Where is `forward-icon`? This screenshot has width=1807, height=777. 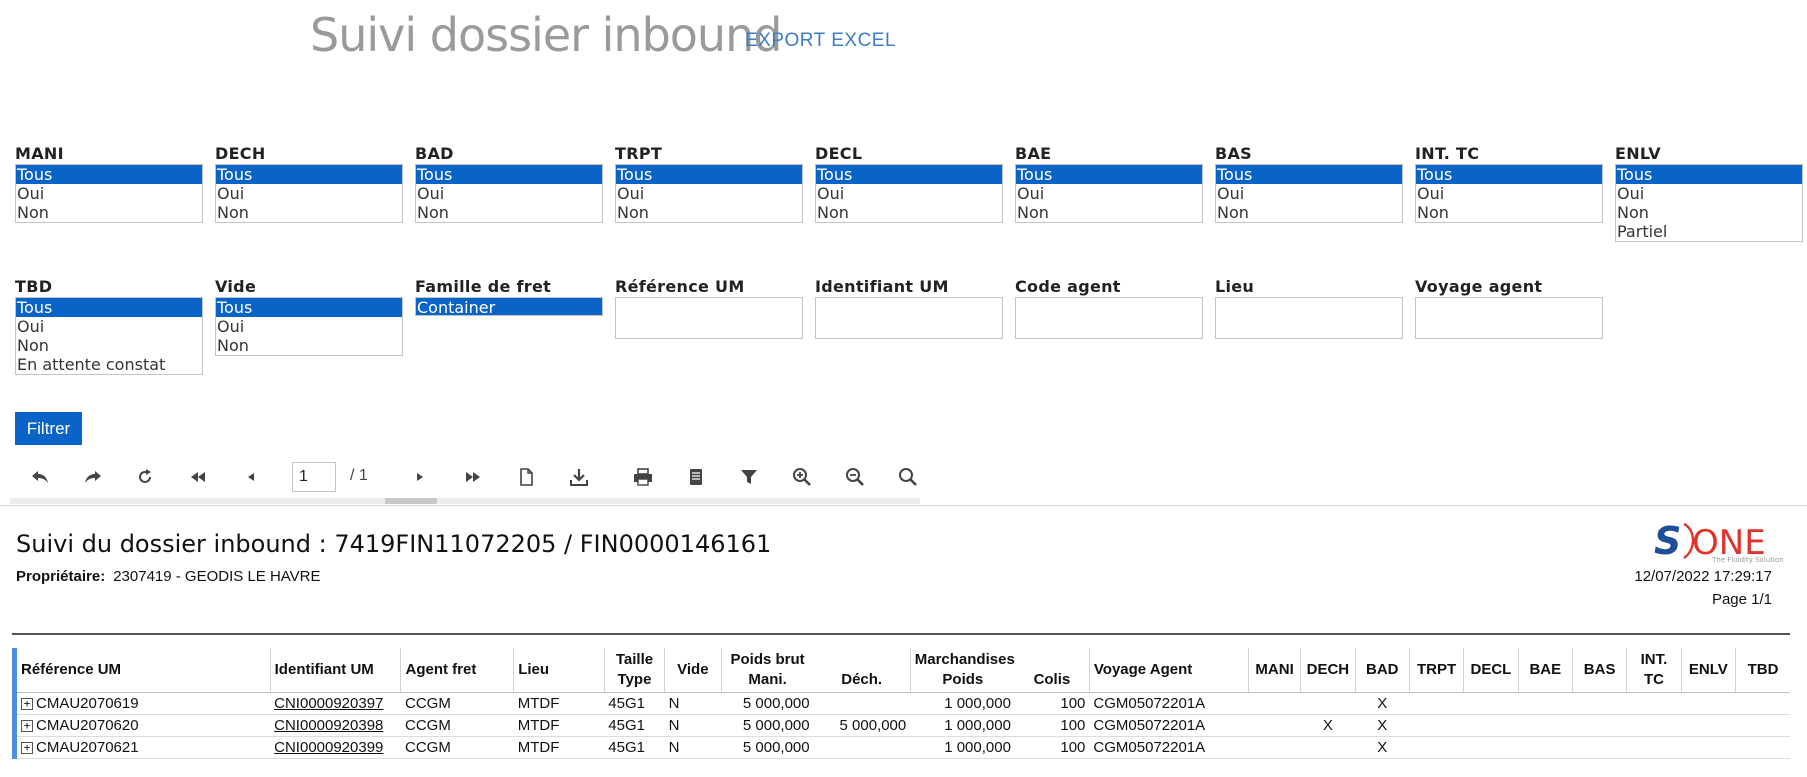 forward-icon is located at coordinates (93, 477).